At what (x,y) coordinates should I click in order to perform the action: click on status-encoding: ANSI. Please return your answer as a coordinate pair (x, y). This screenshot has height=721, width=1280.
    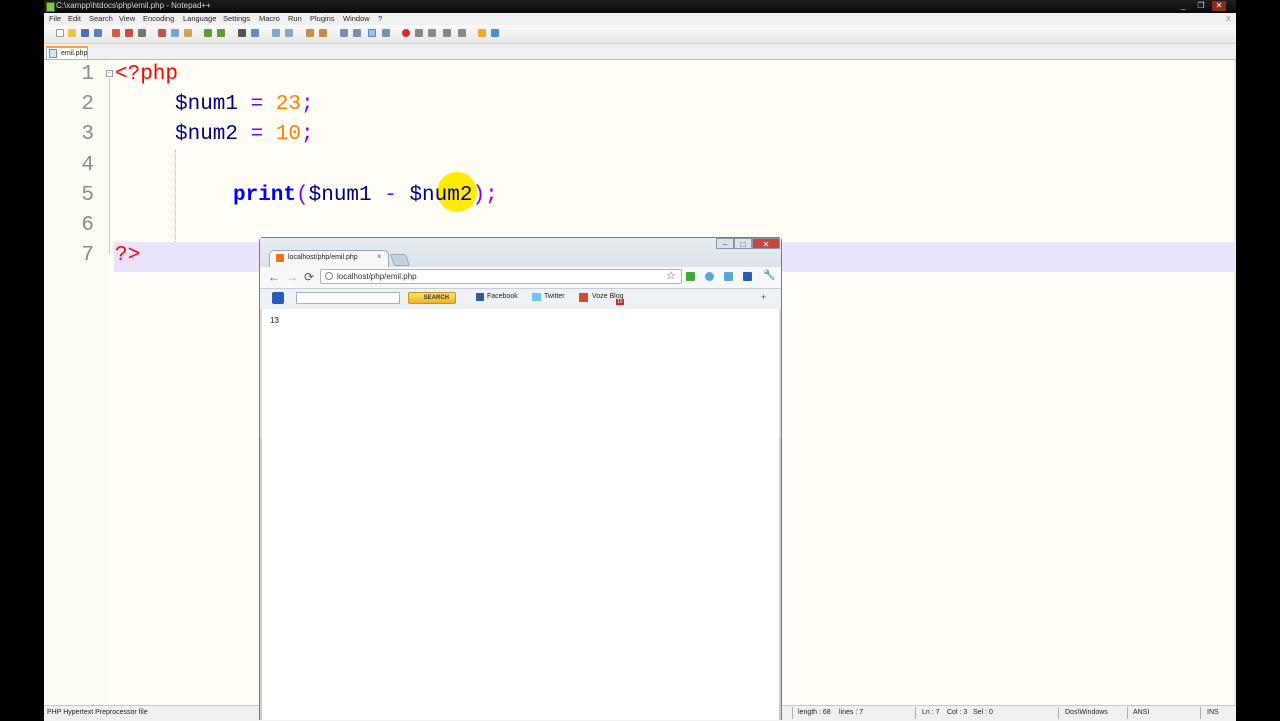
    Looking at the image, I should click on (1141, 712).